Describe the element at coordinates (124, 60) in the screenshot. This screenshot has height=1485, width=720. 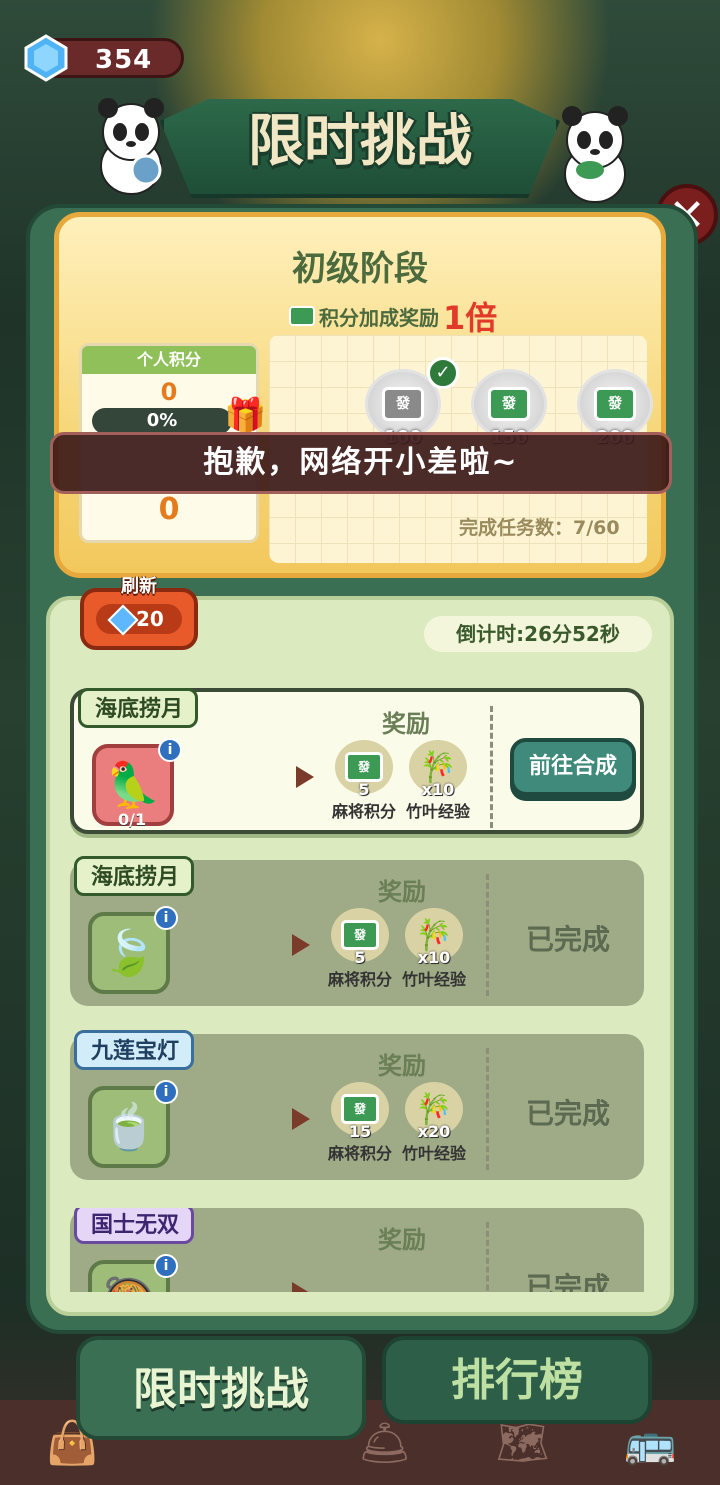
I see `gem-count: 354` at that location.